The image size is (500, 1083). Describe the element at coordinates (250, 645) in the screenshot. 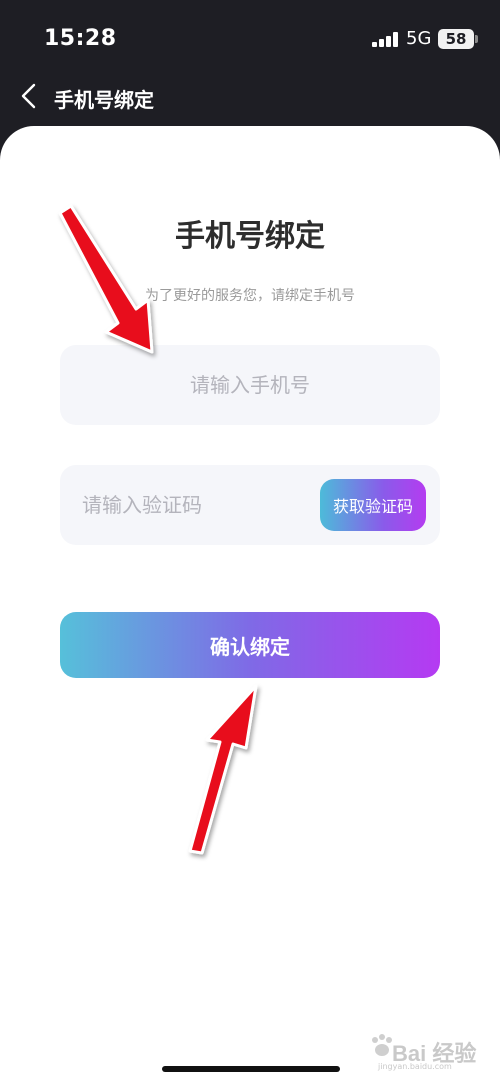

I see `confirm-bind-button: 确认绑定` at that location.